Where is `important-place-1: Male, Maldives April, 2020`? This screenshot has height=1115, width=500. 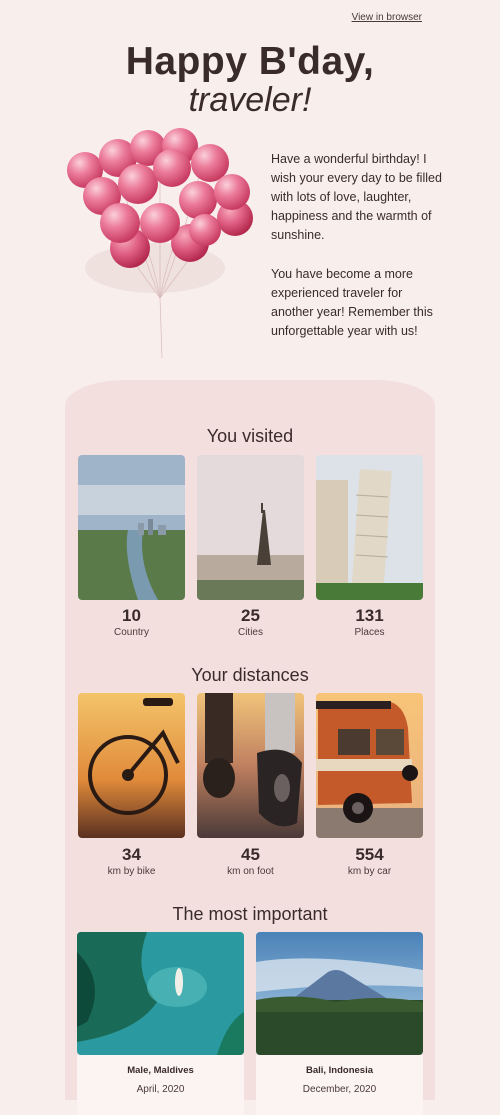 important-place-1: Male, Maldives April, 2020 is located at coordinates (160, 1085).